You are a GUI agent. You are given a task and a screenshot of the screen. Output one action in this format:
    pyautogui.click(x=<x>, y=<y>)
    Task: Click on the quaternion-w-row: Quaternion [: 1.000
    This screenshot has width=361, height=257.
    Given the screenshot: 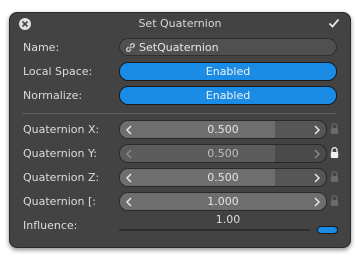 What is the action you would take?
    pyautogui.click(x=180, y=202)
    